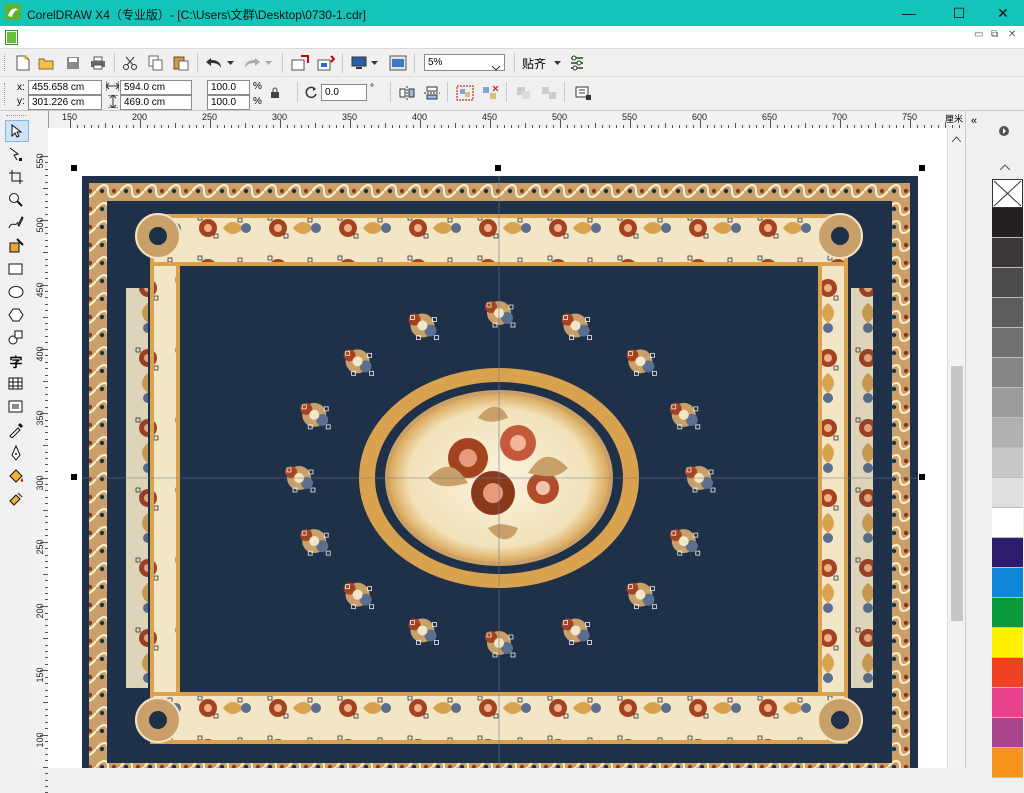  I want to click on open-icon, so click(46, 63).